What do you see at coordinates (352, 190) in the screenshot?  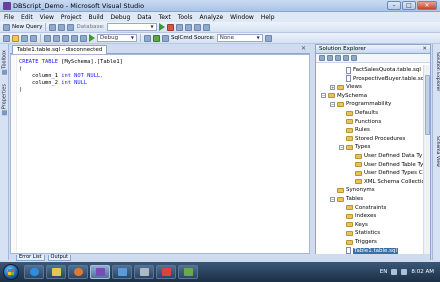 I see `tree-node: Synonyms` at bounding box center [352, 190].